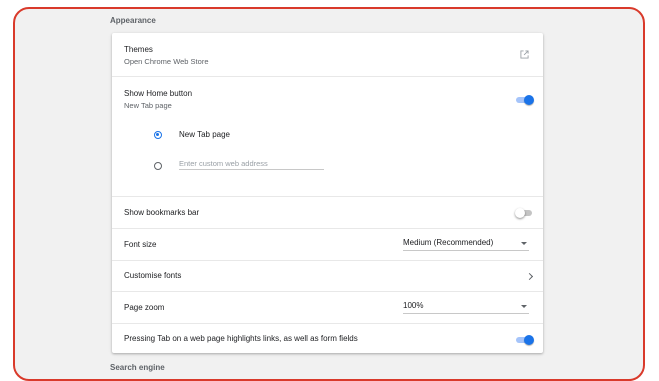 The image size is (659, 381). What do you see at coordinates (327, 55) in the screenshot?
I see `themes-row: Themes Open Chrome Web Store` at bounding box center [327, 55].